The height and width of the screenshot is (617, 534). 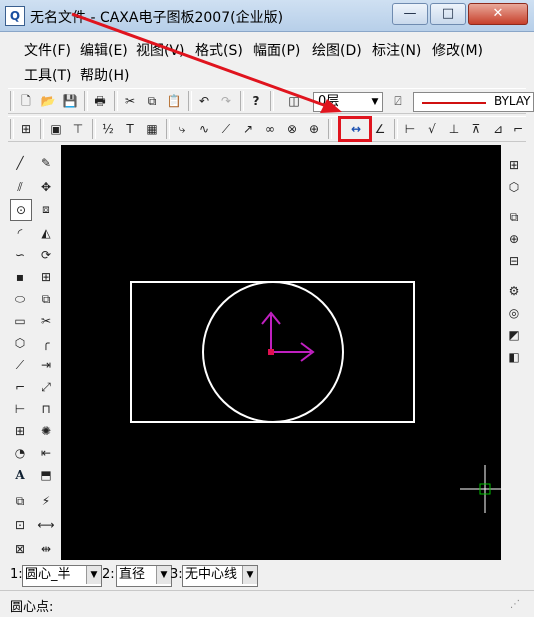 I want to click on tolerance-icon: ⊢, so click(x=410, y=129).